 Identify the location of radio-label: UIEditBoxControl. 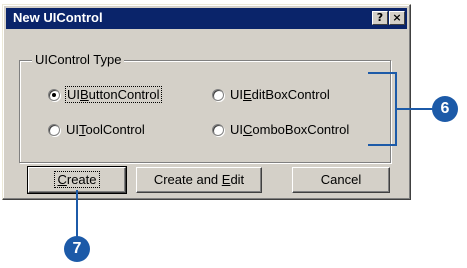
(280, 94).